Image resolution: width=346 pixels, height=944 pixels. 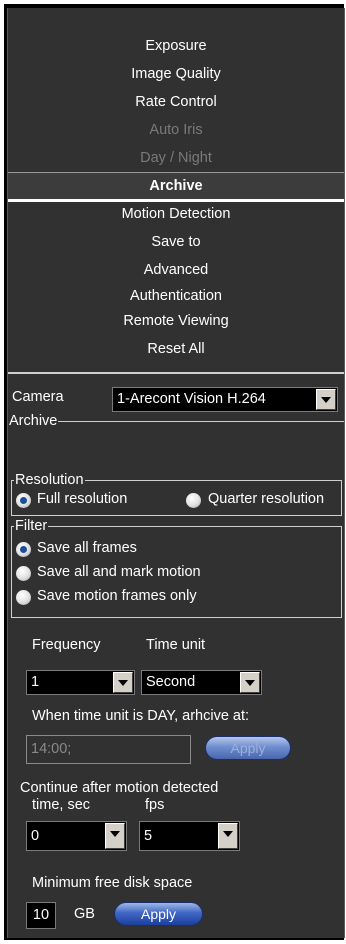 What do you see at coordinates (201, 682) in the screenshot?
I see `time-unit-select: Second` at bounding box center [201, 682].